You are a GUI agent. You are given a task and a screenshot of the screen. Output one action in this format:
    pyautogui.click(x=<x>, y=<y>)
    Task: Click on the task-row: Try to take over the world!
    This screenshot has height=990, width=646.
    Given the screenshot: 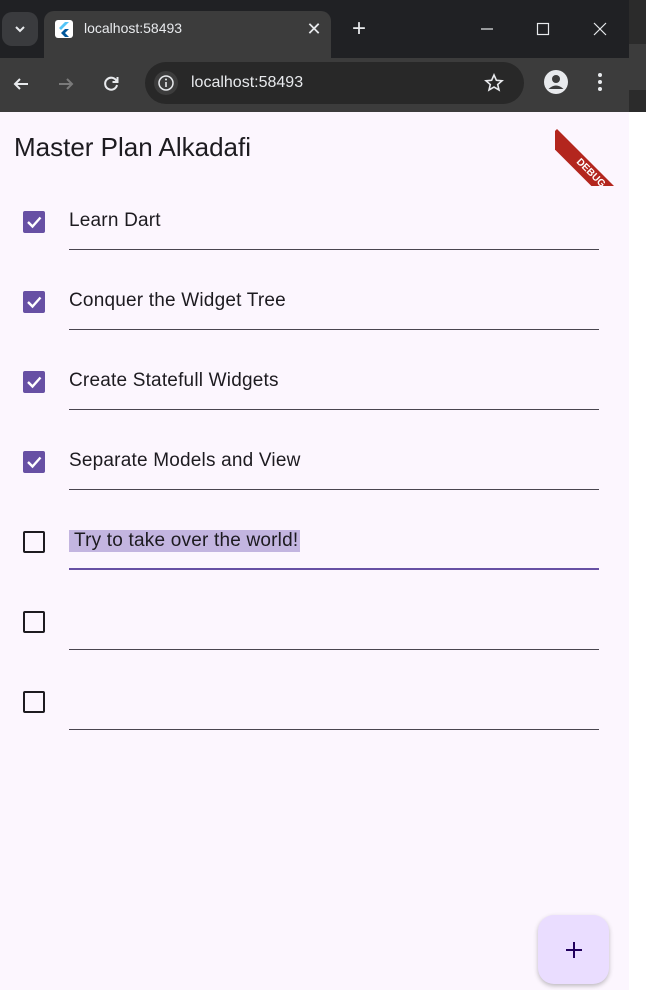 What is the action you would take?
    pyautogui.click(x=314, y=552)
    